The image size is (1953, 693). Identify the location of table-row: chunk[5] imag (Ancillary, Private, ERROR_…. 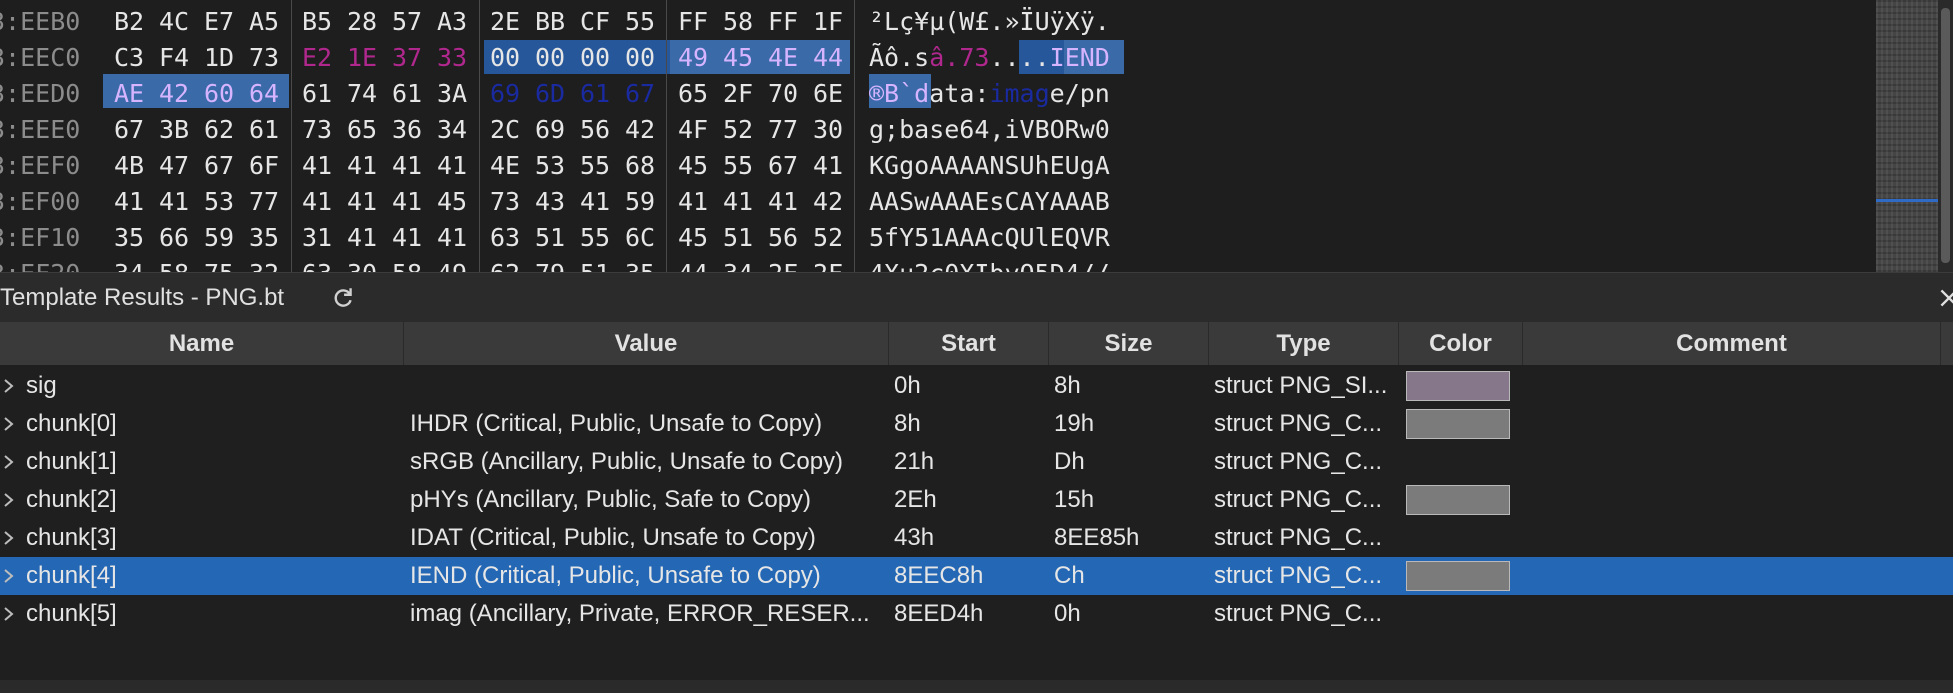
(976, 614).